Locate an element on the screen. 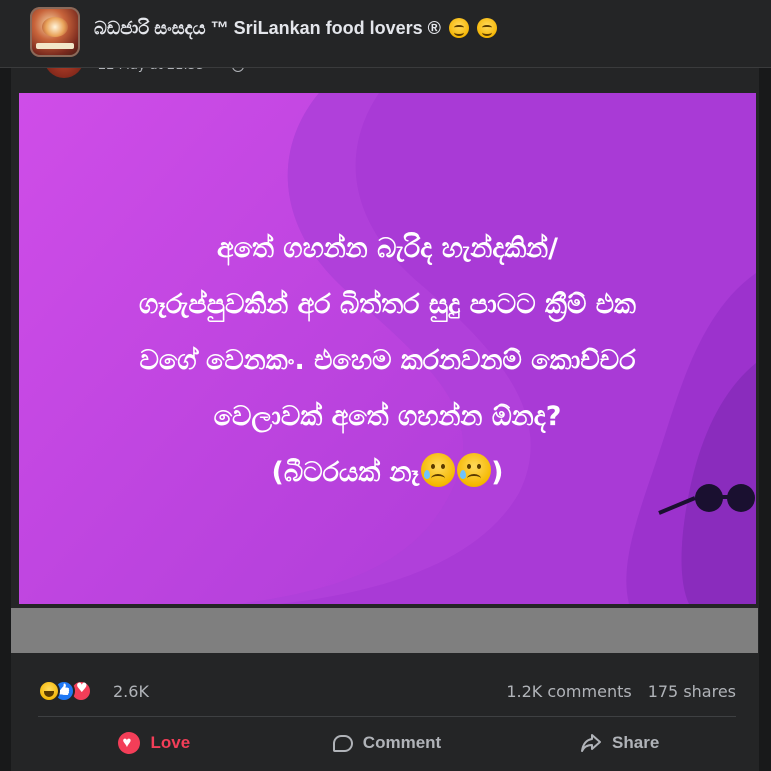 The width and height of the screenshot is (771, 771). post-actions-bar: Love Comment Share is located at coordinates (387, 743).